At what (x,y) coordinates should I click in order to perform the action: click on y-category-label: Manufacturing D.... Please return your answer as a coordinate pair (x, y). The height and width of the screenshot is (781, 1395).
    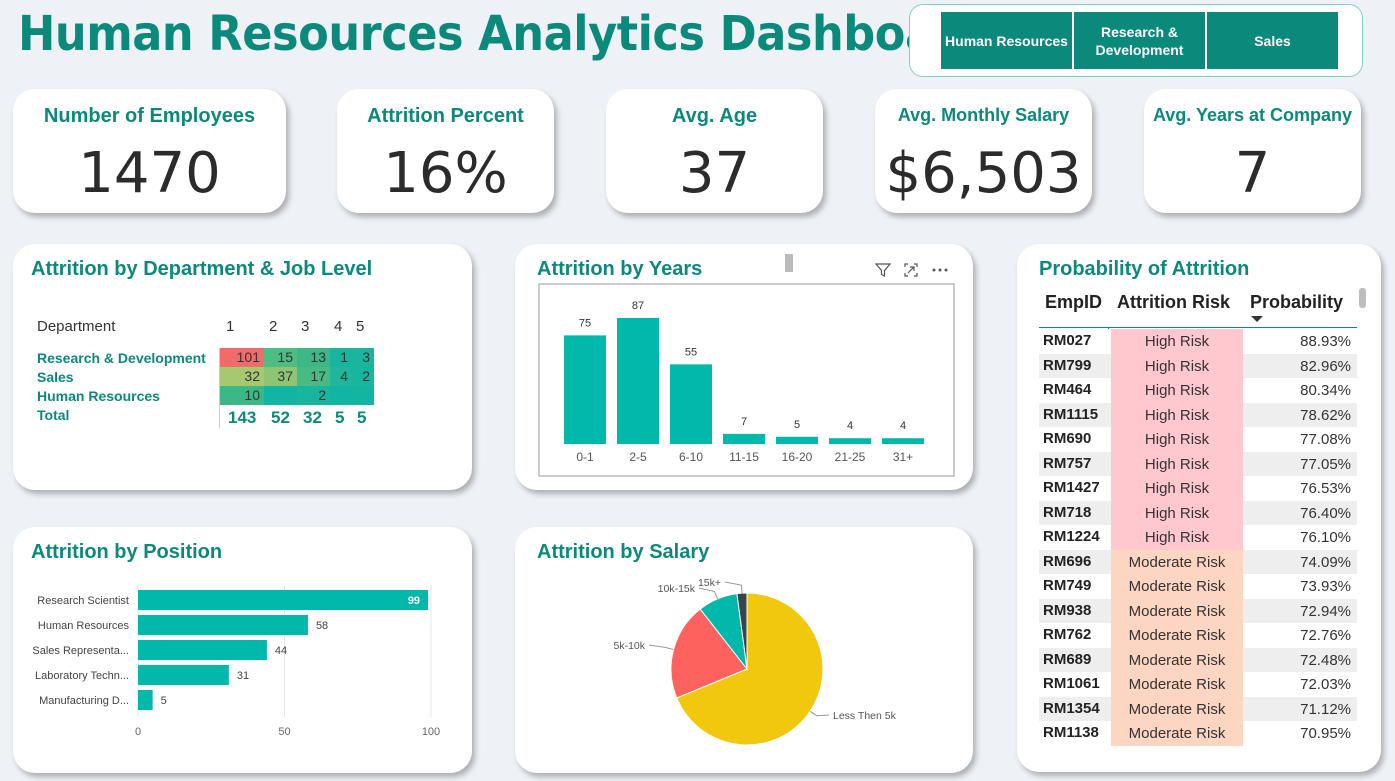
    Looking at the image, I should click on (84, 701).